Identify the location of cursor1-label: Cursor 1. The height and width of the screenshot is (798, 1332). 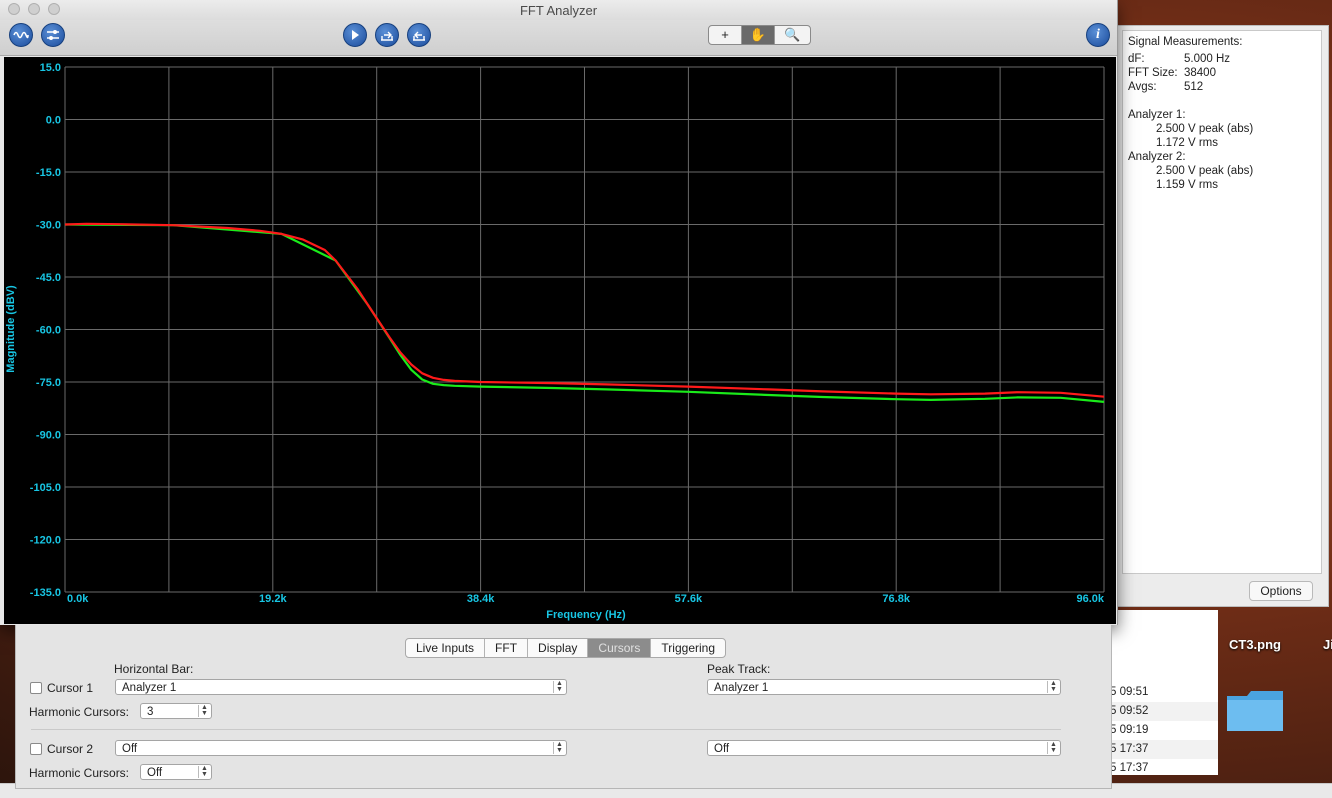
(70, 688).